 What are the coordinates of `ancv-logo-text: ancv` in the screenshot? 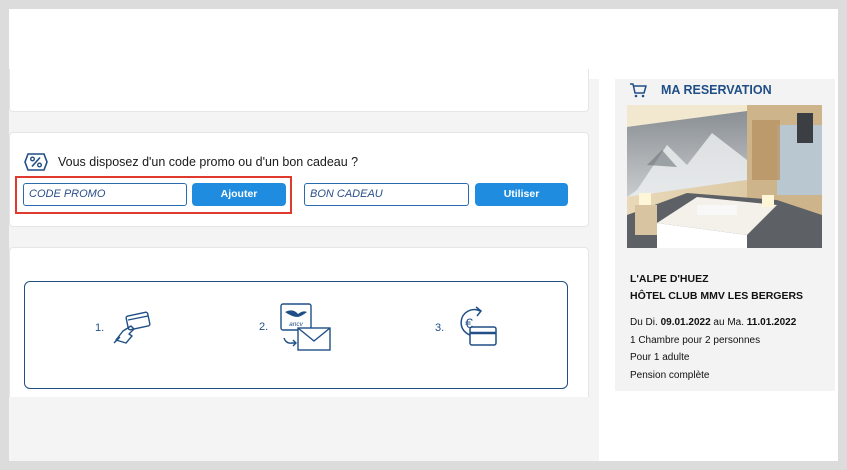 It's located at (296, 324).